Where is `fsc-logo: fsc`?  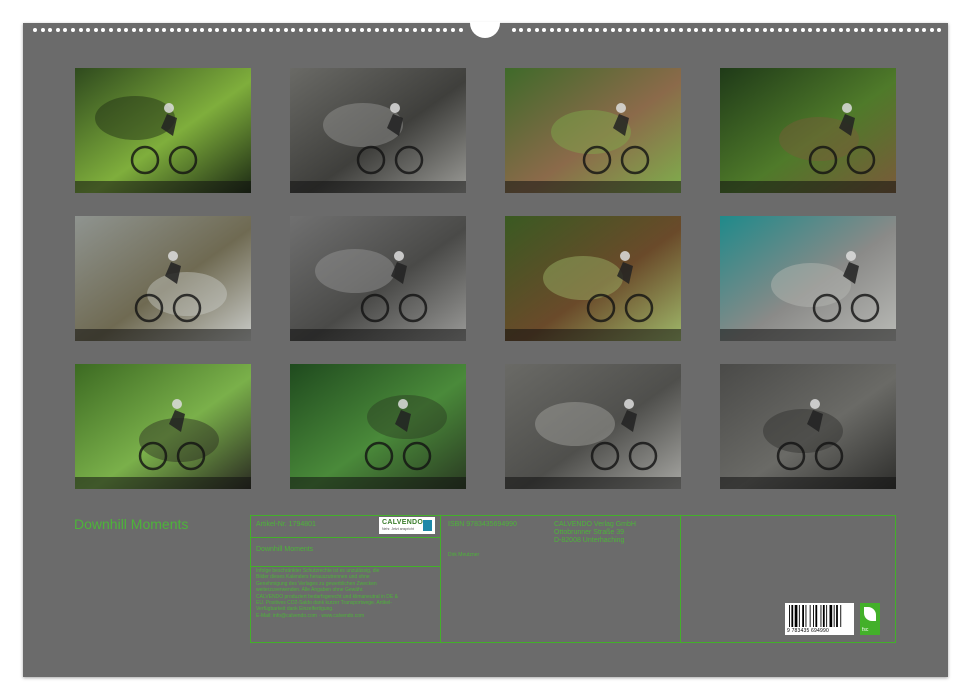 fsc-logo: fsc is located at coordinates (870, 619).